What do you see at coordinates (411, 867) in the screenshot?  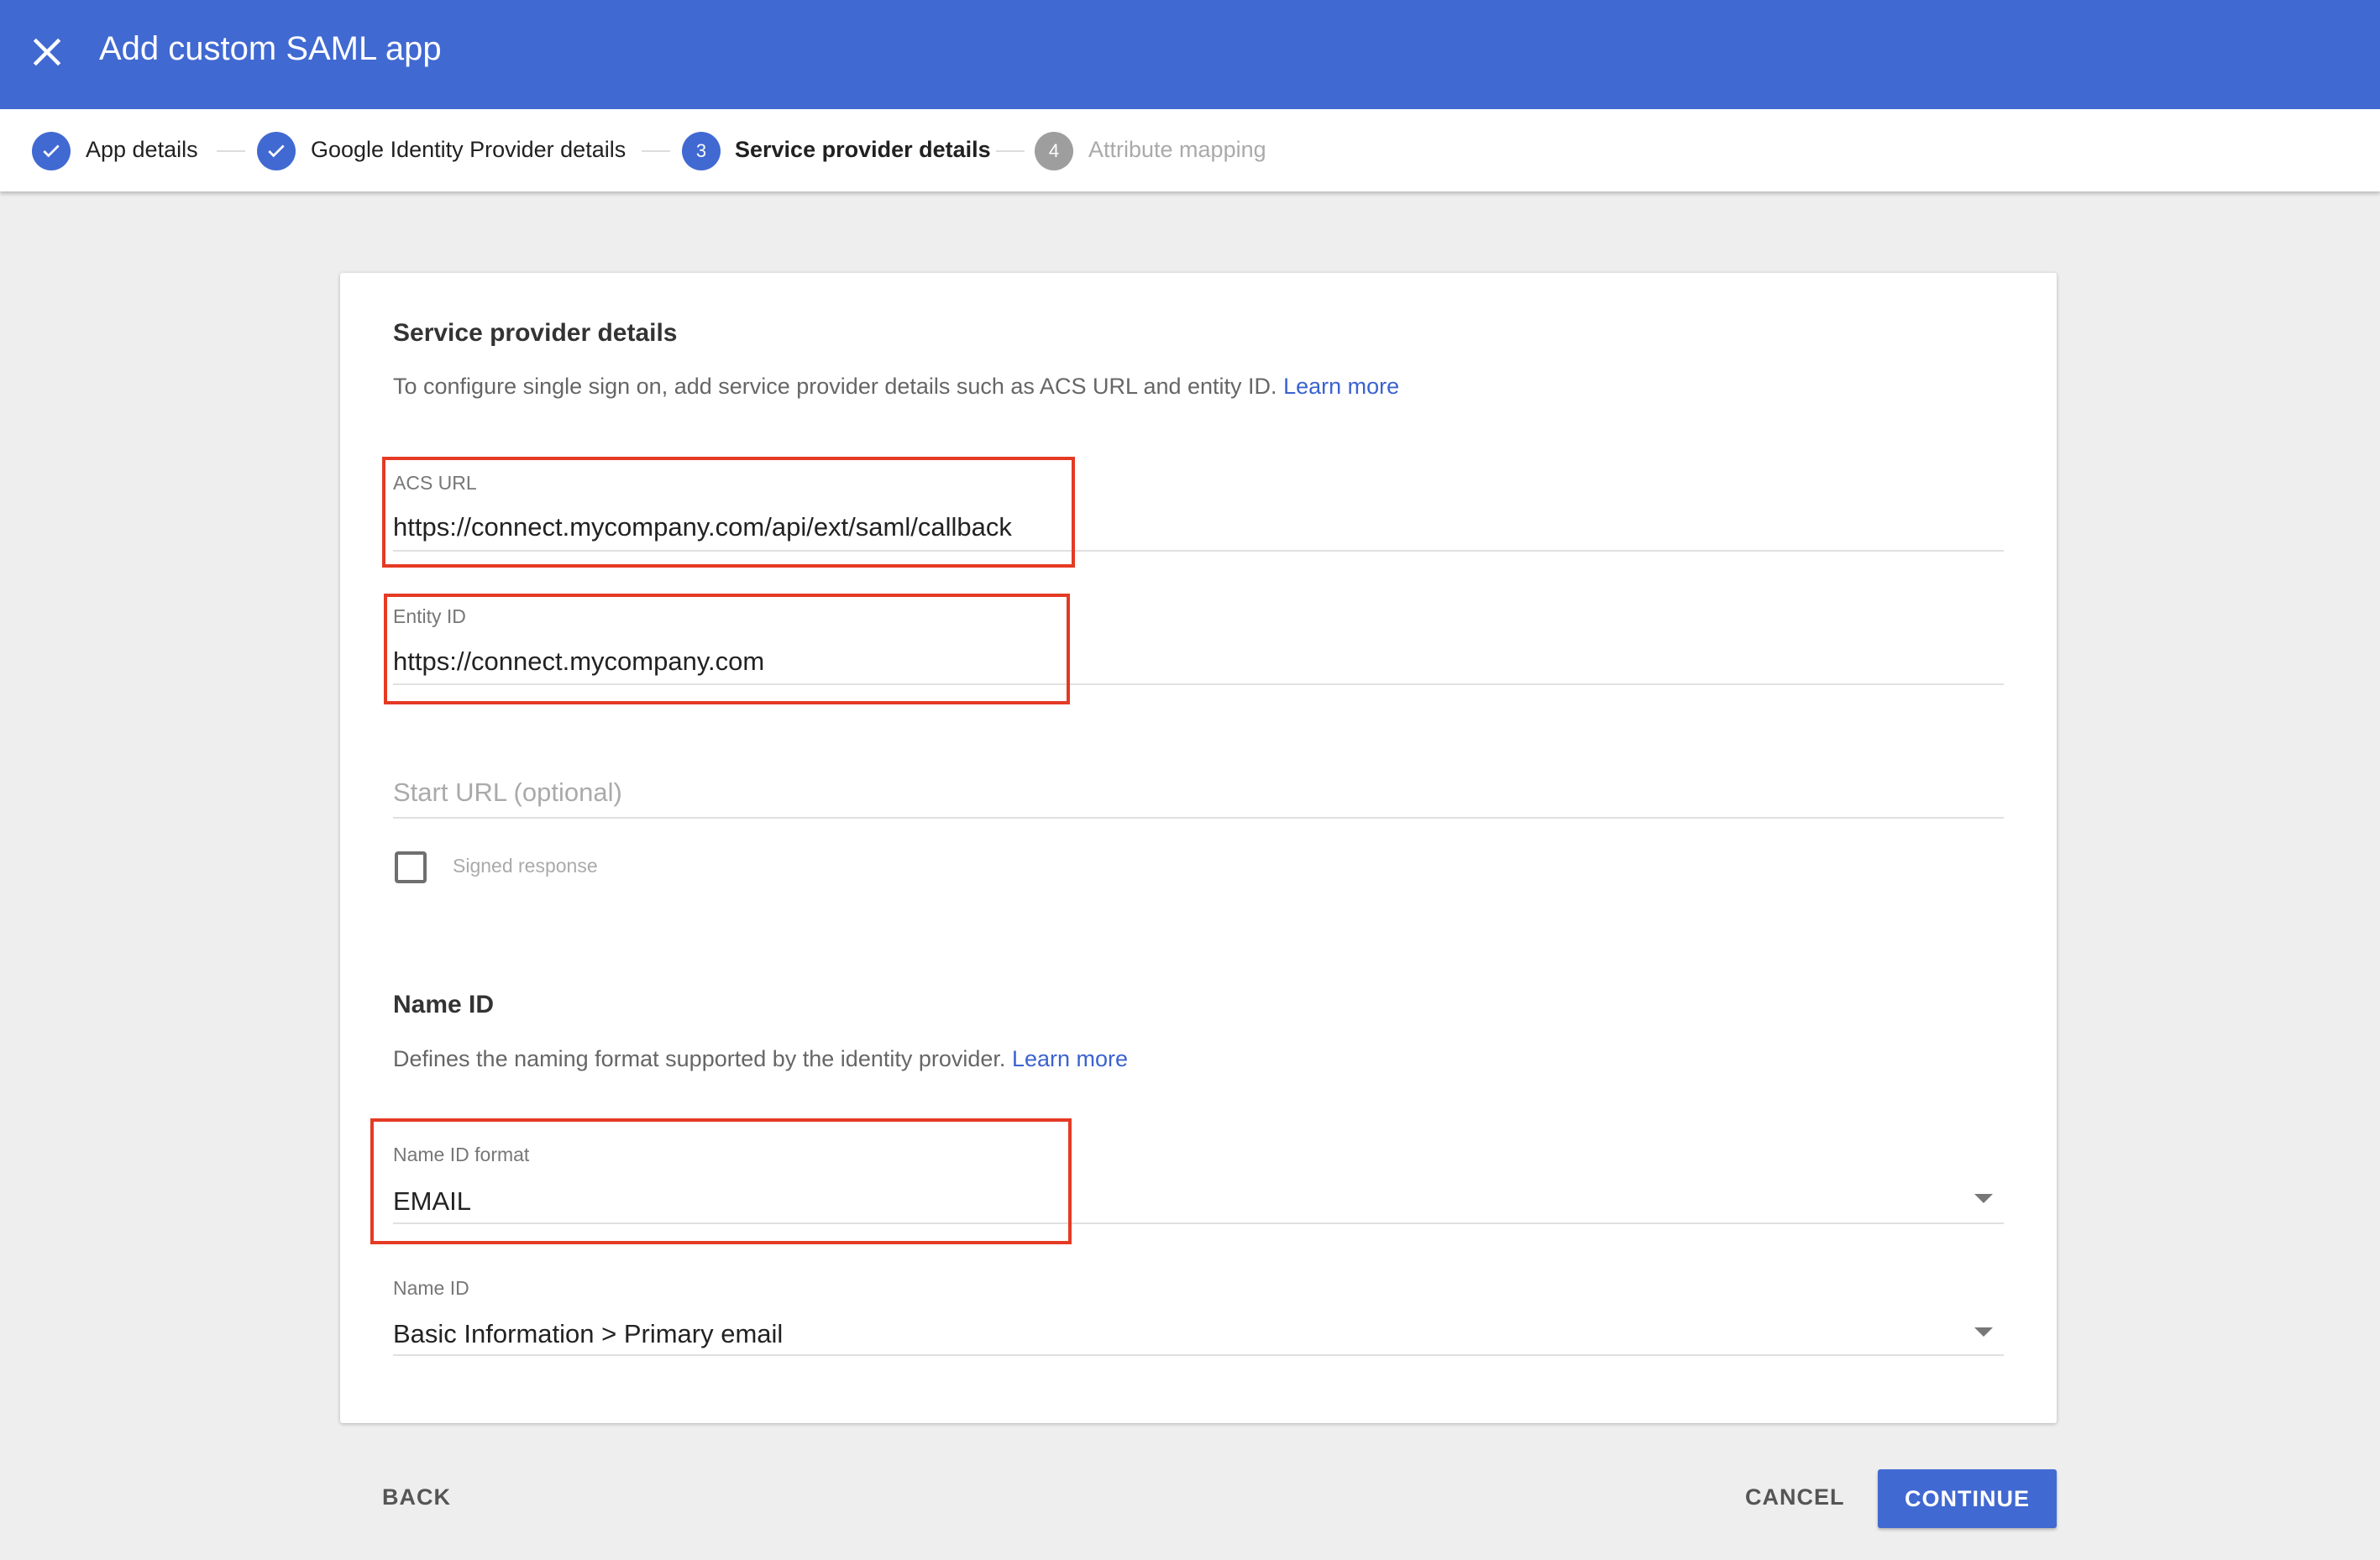 I see `signed-response-checkbox` at bounding box center [411, 867].